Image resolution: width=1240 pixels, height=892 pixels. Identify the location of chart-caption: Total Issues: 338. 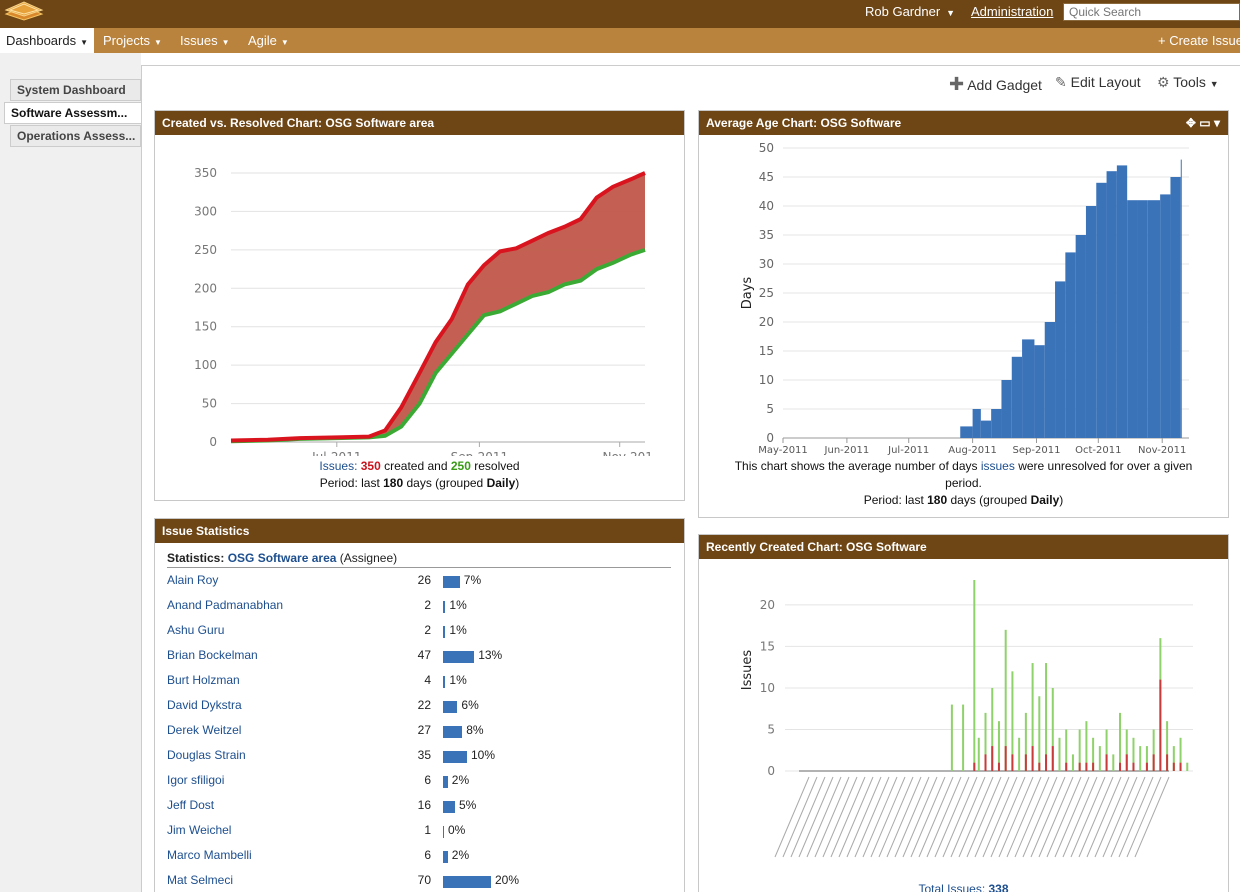
(963, 886).